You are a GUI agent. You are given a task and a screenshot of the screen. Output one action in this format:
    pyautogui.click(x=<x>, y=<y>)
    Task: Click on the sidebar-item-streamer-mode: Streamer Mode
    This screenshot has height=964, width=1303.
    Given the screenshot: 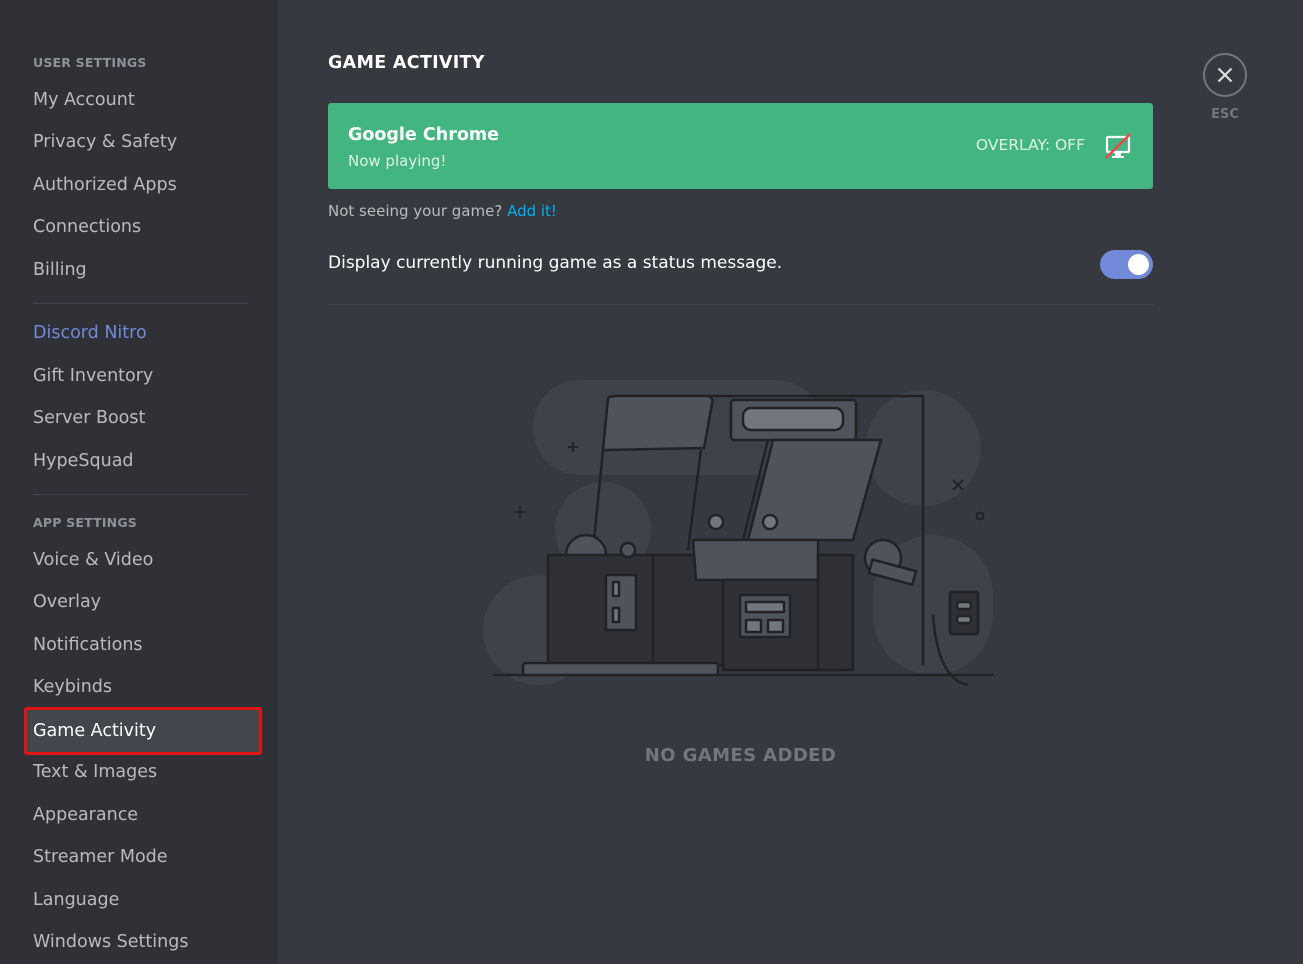 What is the action you would take?
    pyautogui.click(x=136, y=857)
    